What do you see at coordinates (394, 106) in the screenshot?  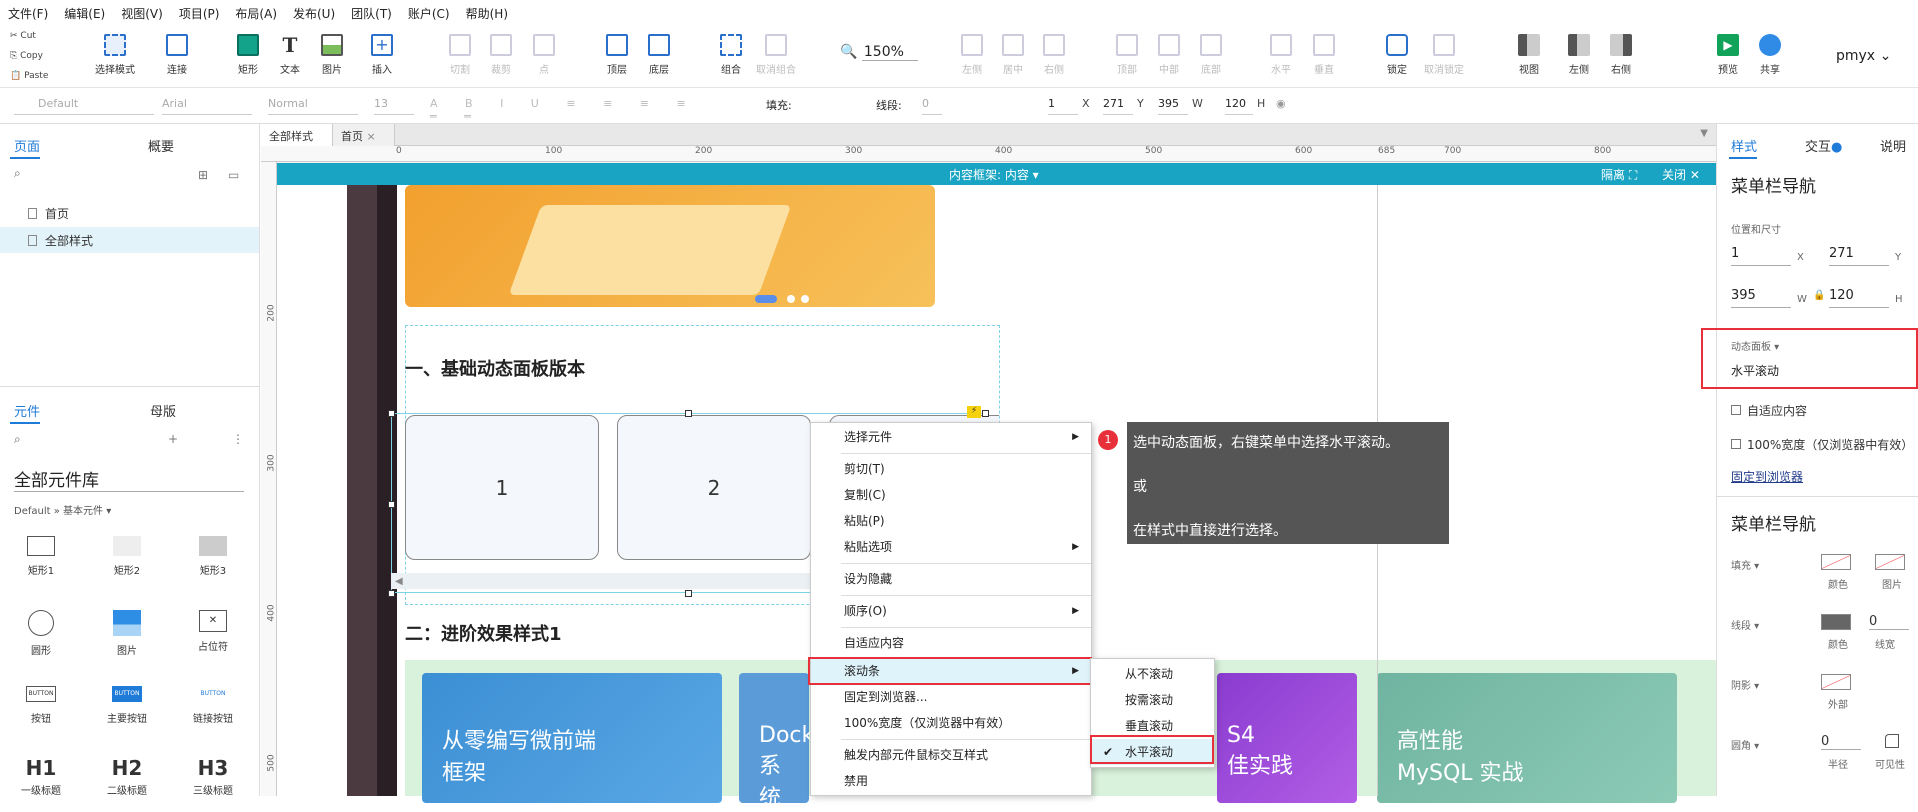 I see `font-size-select: 13` at bounding box center [394, 106].